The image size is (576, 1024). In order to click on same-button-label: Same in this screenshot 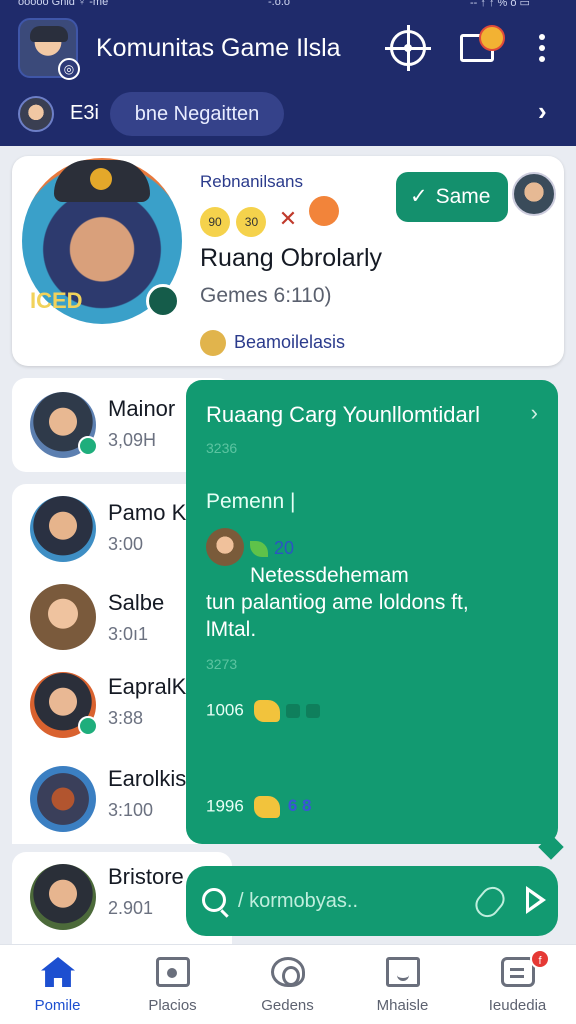, I will do `click(463, 196)`.